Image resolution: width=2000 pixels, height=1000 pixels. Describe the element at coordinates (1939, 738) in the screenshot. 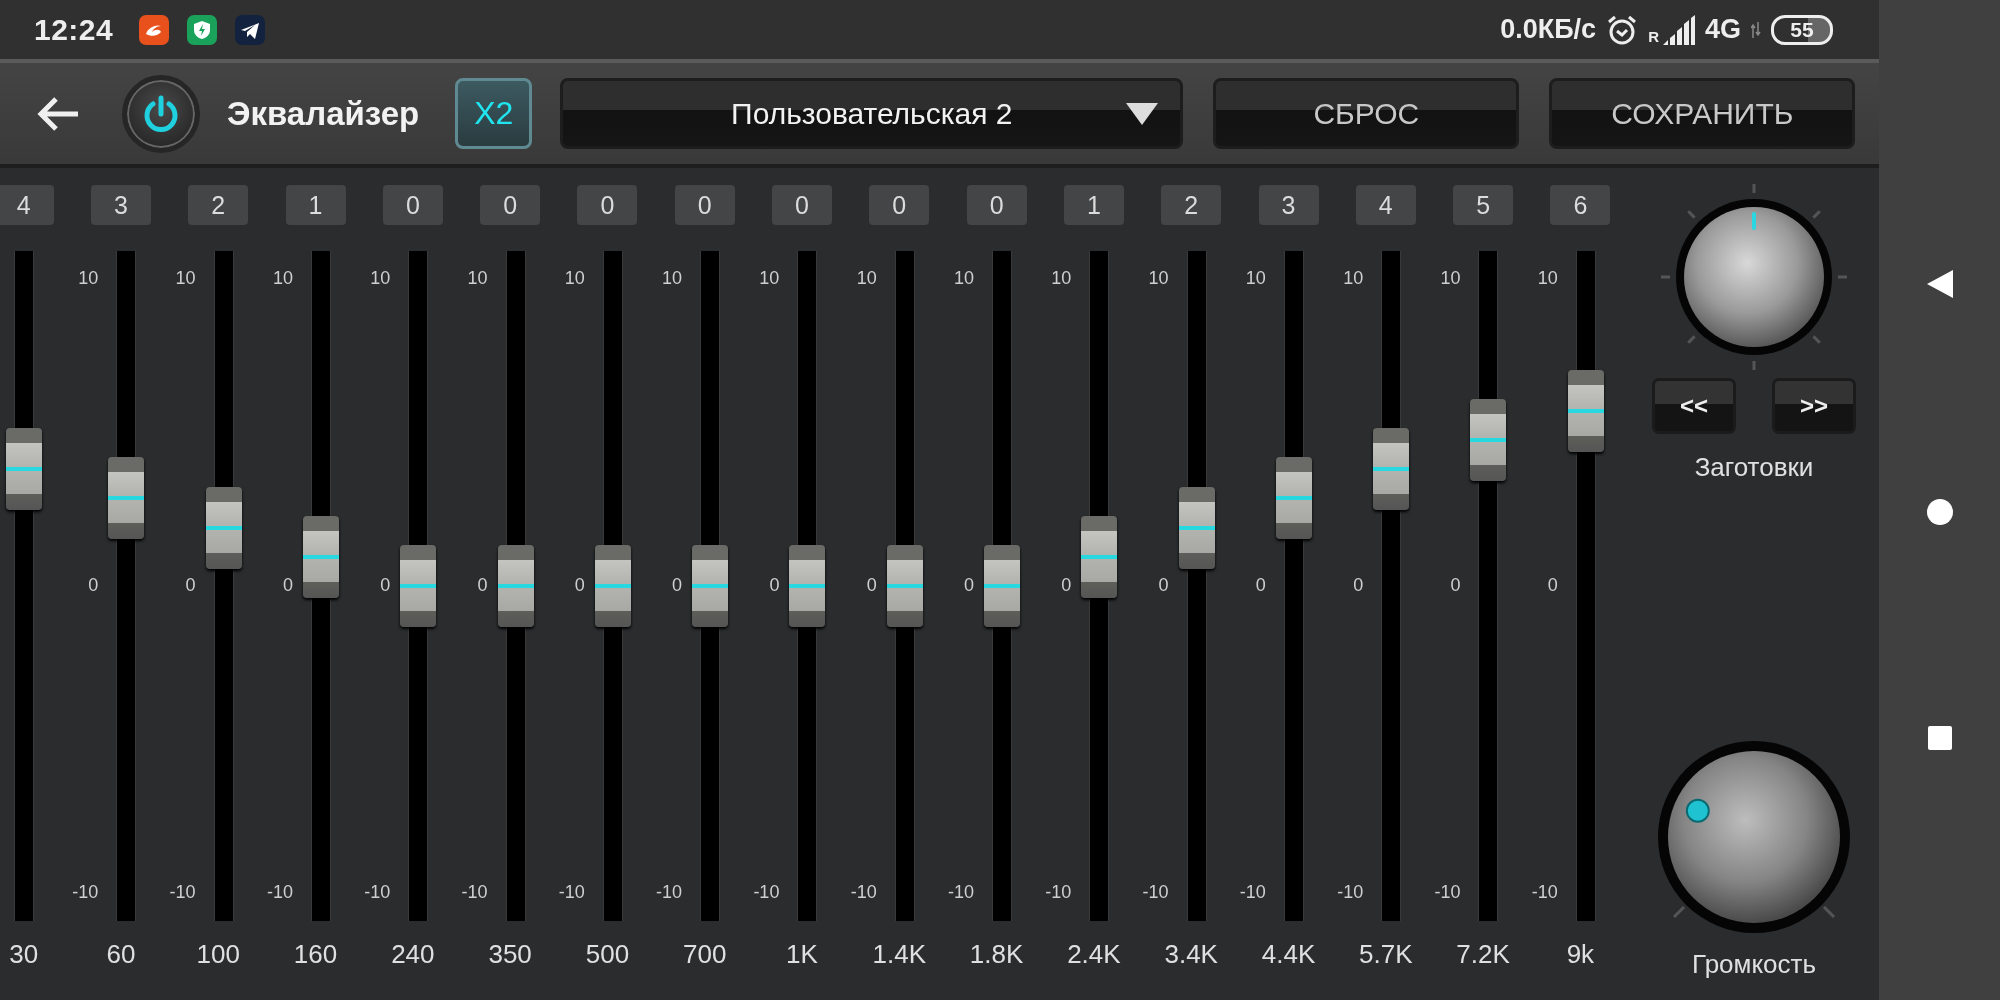

I see `recents-nav-icon` at that location.